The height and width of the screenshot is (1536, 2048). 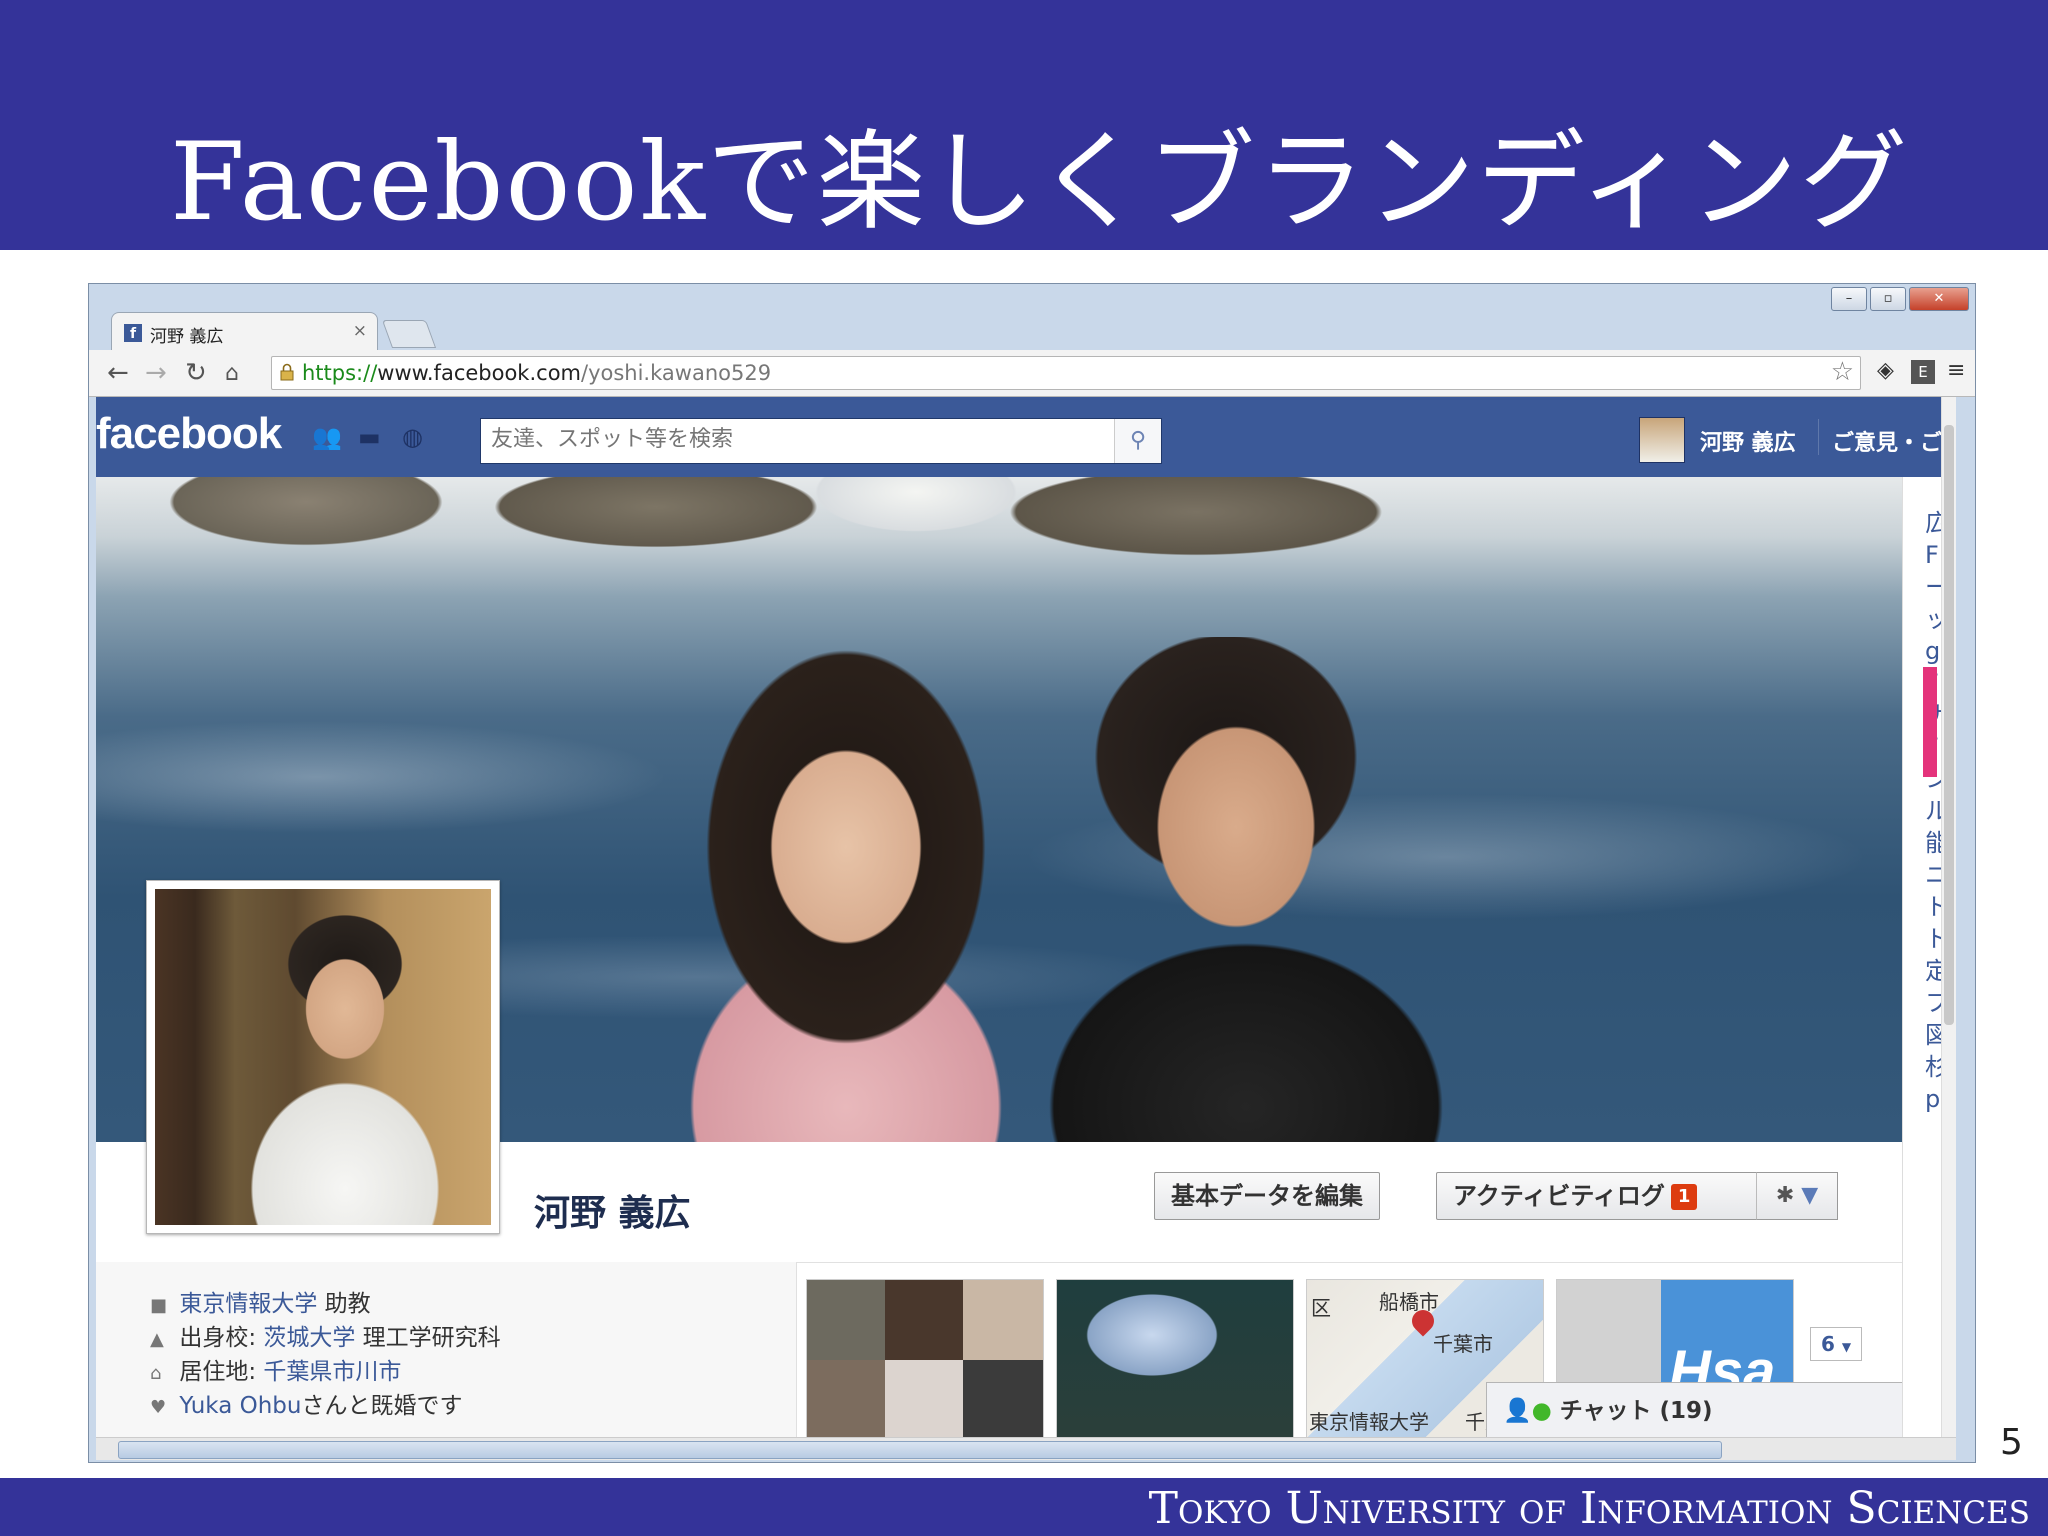 What do you see at coordinates (920, 1450) in the screenshot?
I see `horizontal-scrollbar-thumb` at bounding box center [920, 1450].